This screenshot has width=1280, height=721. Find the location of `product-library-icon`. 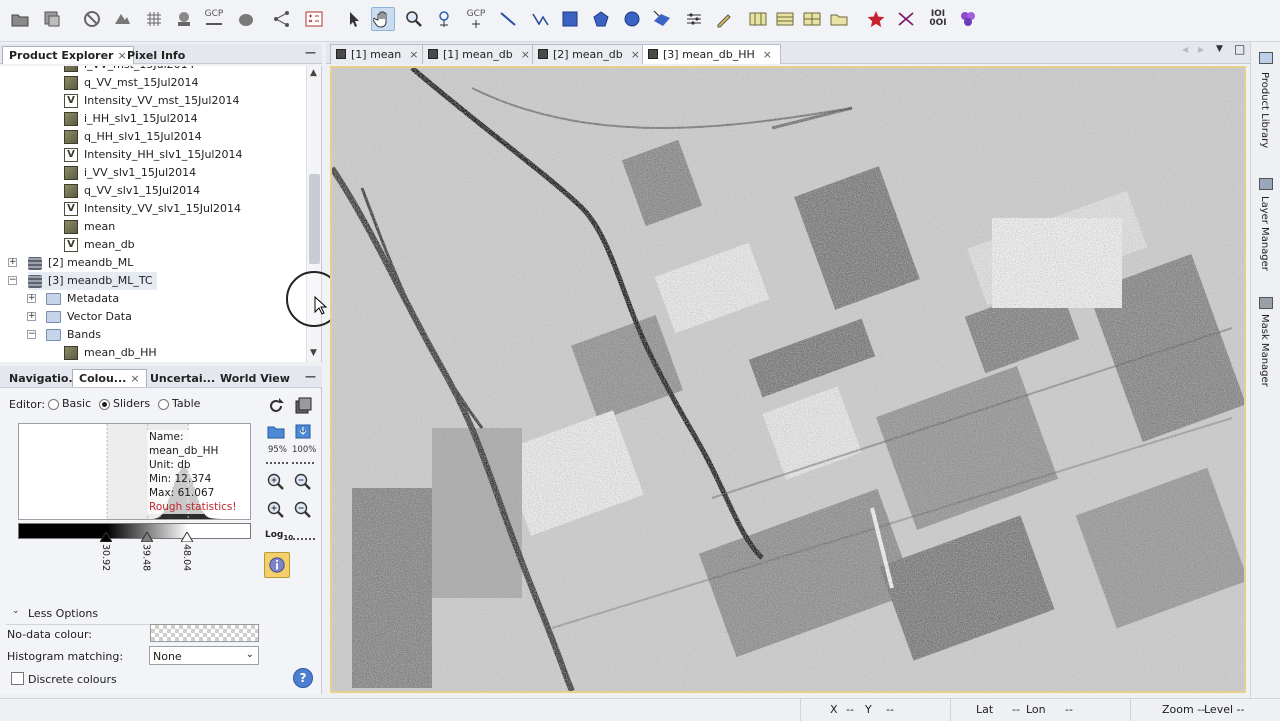

product-library-icon is located at coordinates (1266, 58).